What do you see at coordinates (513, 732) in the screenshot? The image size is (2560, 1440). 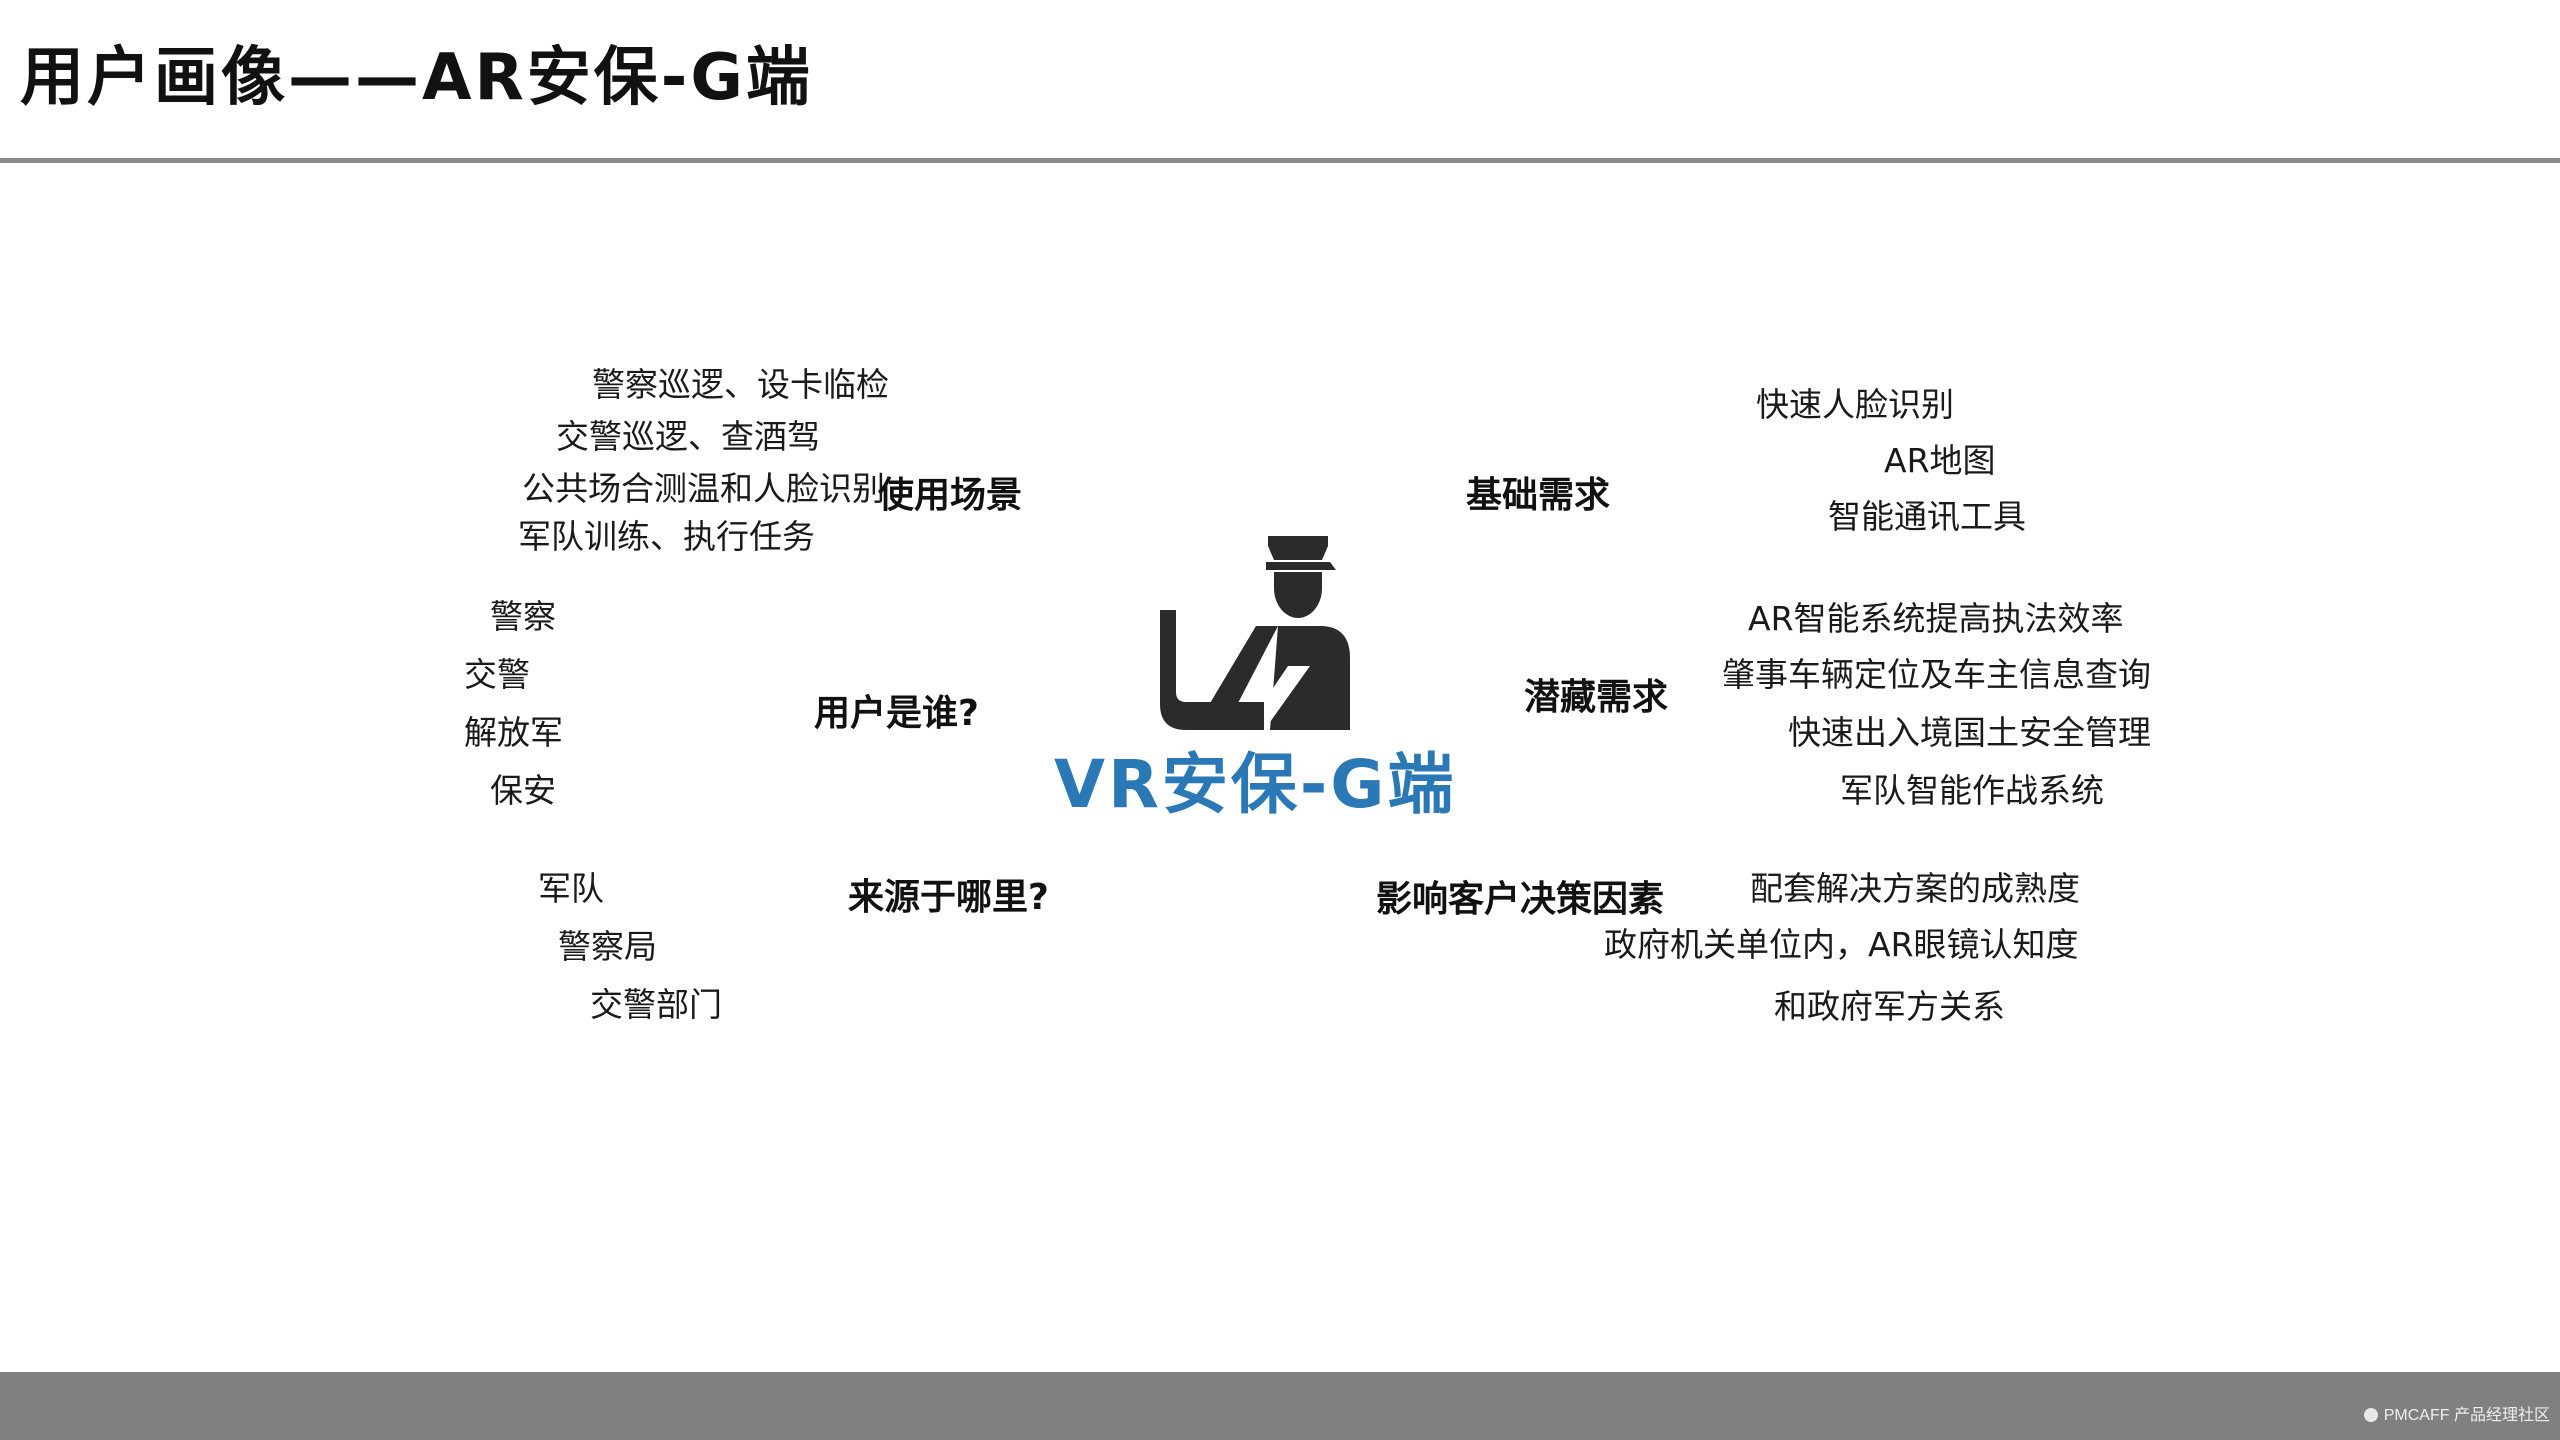 I see `user-type-item: 解放军` at bounding box center [513, 732].